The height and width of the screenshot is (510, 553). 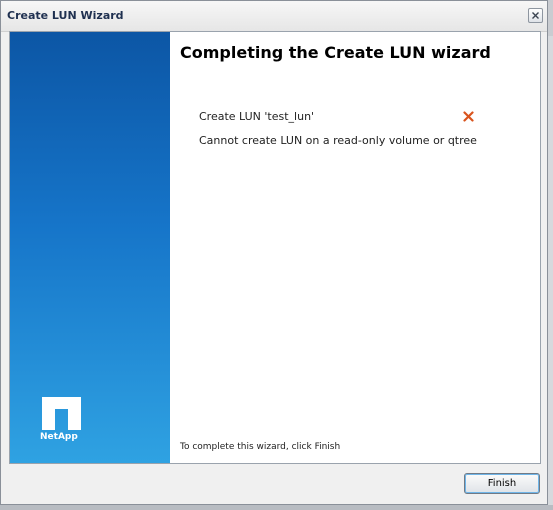 What do you see at coordinates (335, 52) in the screenshot?
I see `page-title: Completing the Create LUN wizard` at bounding box center [335, 52].